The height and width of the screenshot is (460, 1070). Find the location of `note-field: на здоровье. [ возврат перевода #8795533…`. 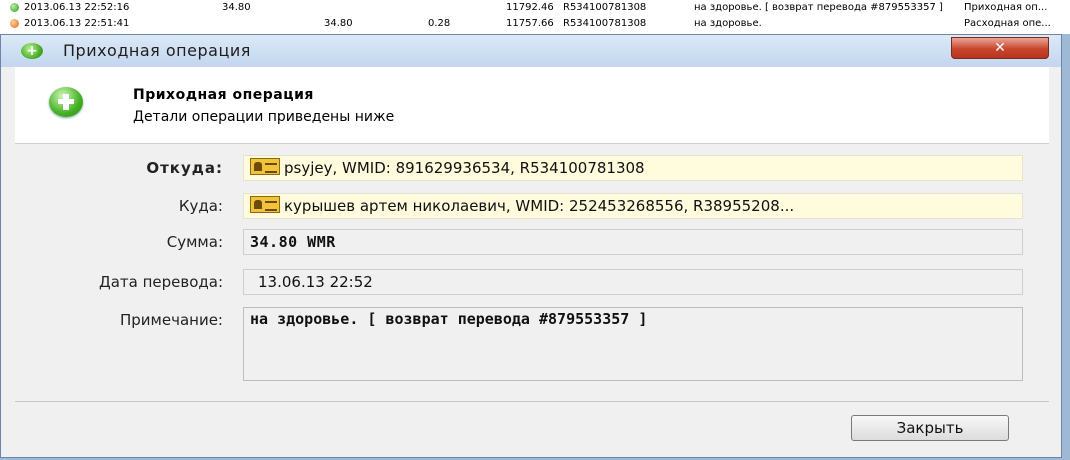

note-field: на здоровье. [ возврат перевода #8795533… is located at coordinates (633, 344).